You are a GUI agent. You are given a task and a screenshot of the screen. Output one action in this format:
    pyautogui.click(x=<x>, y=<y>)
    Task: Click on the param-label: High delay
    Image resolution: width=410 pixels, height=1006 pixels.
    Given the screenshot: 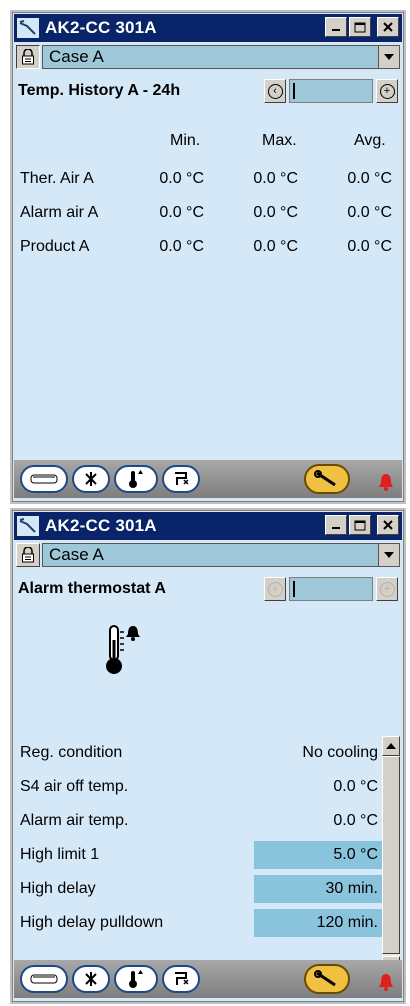 What is the action you would take?
    pyautogui.click(x=58, y=888)
    